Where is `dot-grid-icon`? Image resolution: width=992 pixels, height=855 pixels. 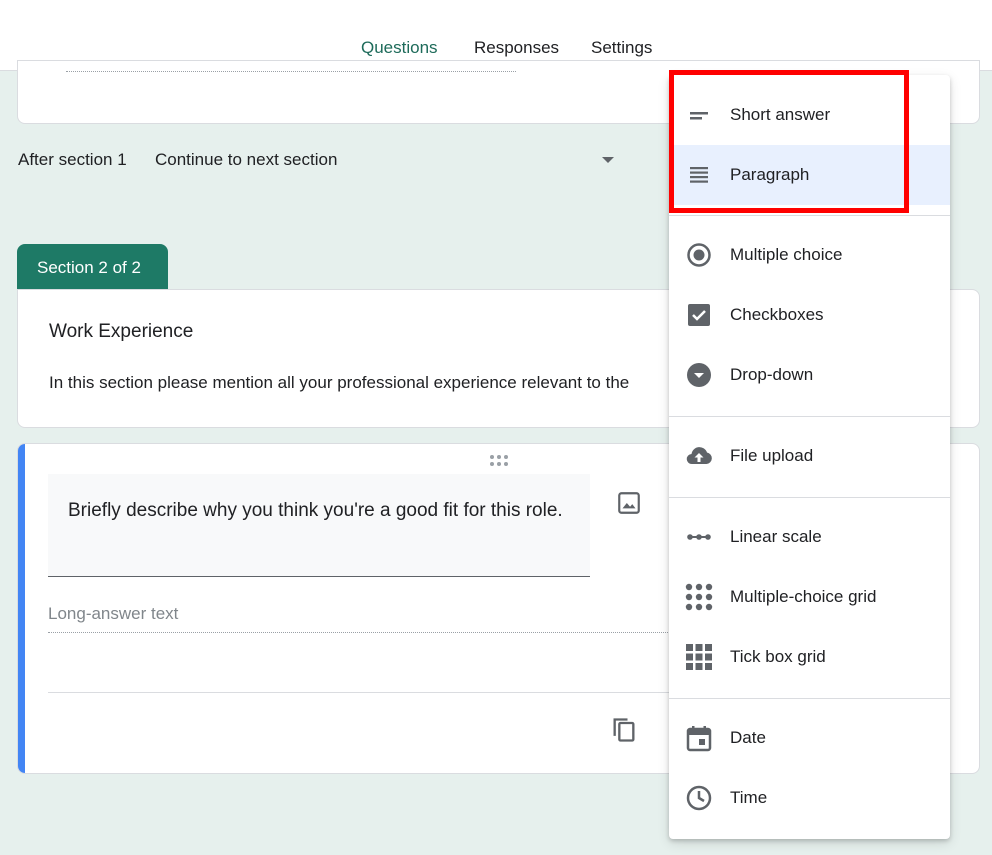 dot-grid-icon is located at coordinates (699, 597).